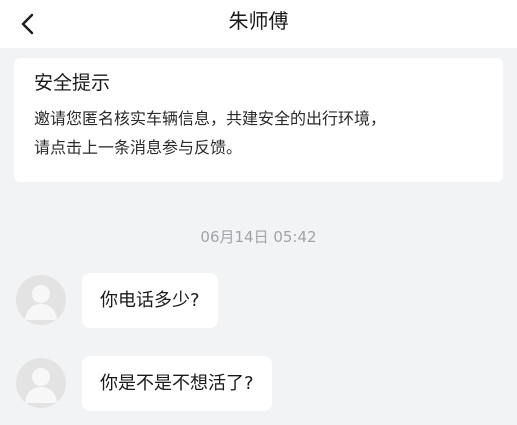 This screenshot has width=517, height=425. Describe the element at coordinates (210, 118) in the screenshot. I see `safety-notice-line-1: 邀请您匿名核实车辆信息，共建安全的出行环境，` at that location.